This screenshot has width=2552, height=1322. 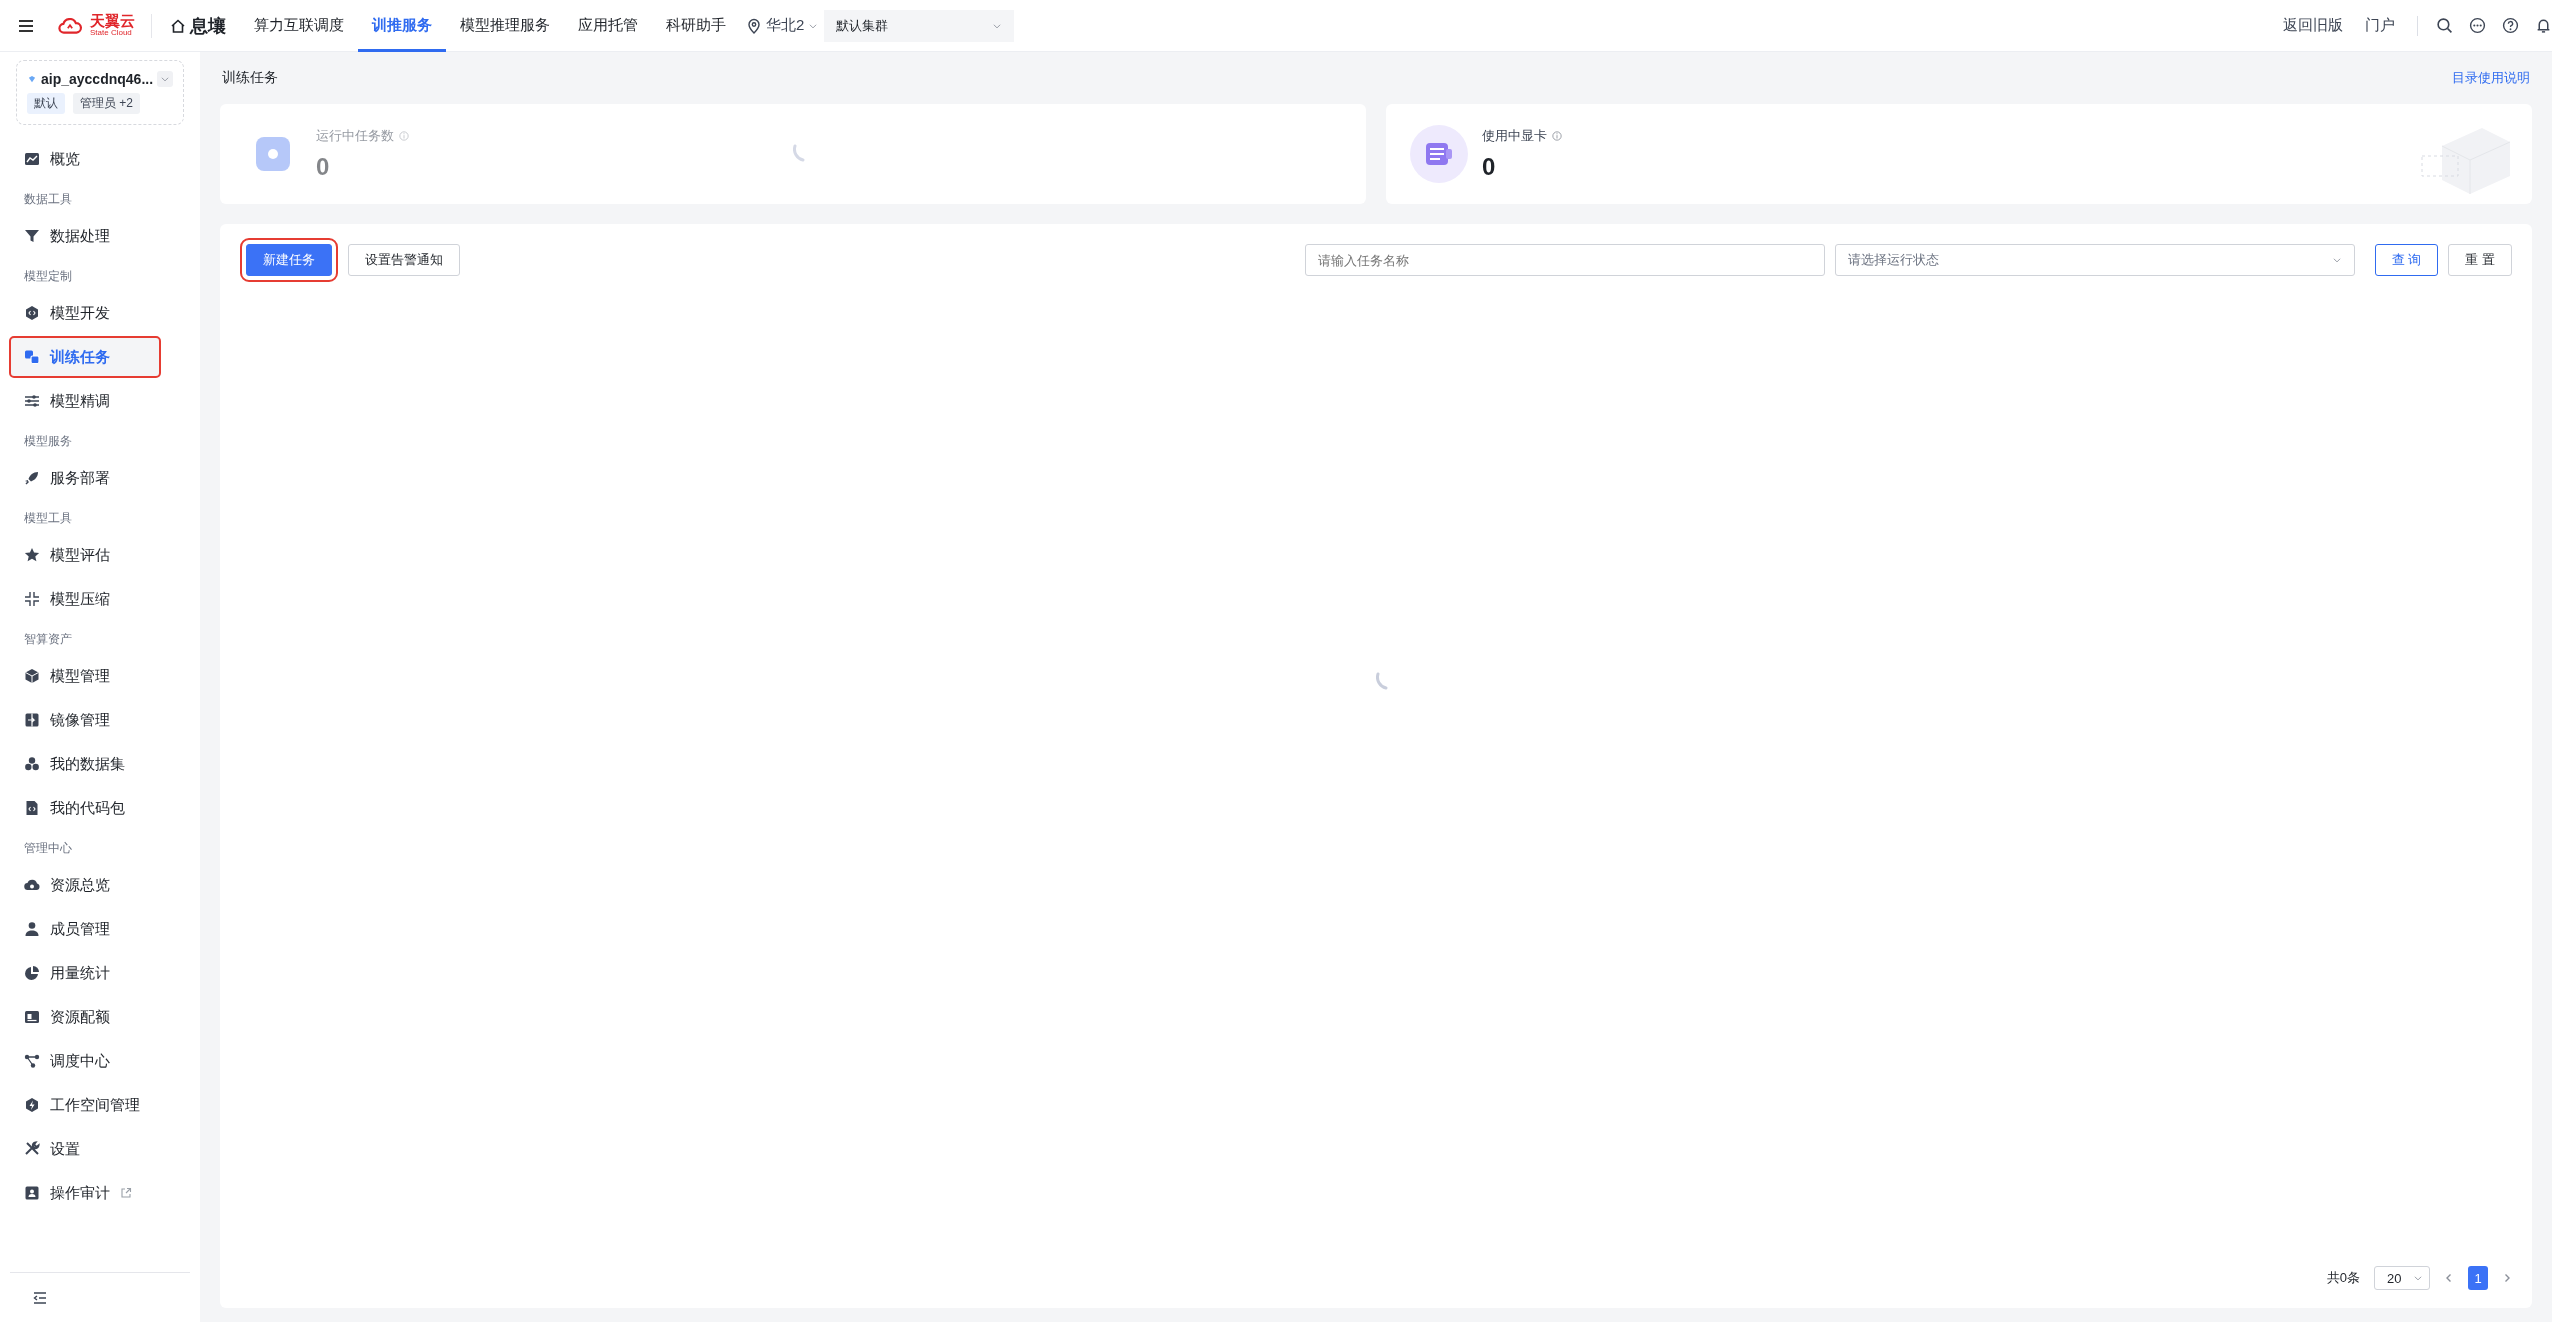 I want to click on loading-spinner-icon, so click(x=799, y=153).